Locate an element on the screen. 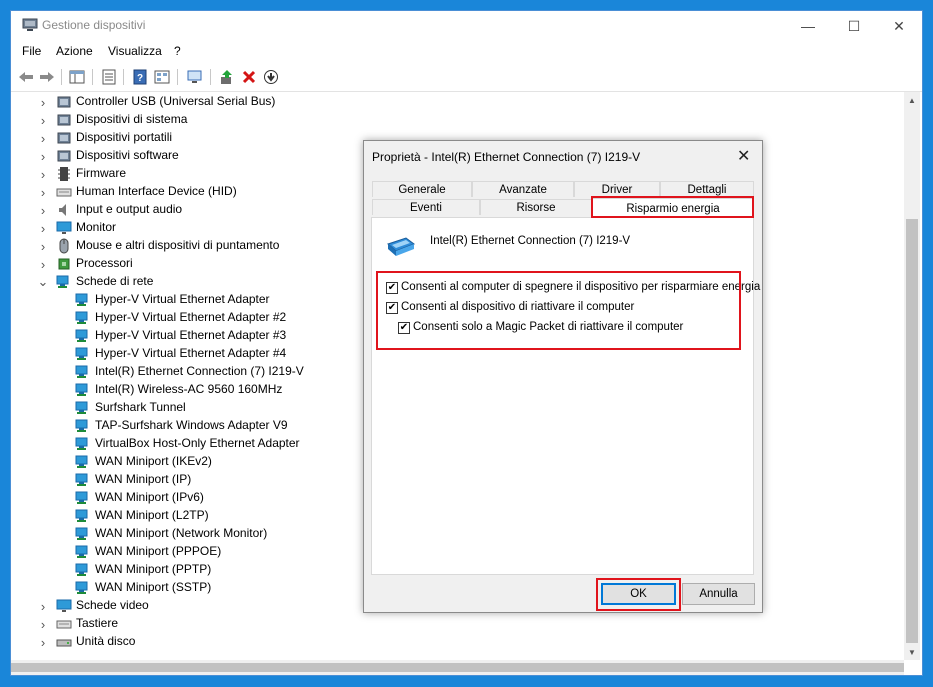 This screenshot has height=687, width=933. maximize-button: ☐ is located at coordinates (854, 26).